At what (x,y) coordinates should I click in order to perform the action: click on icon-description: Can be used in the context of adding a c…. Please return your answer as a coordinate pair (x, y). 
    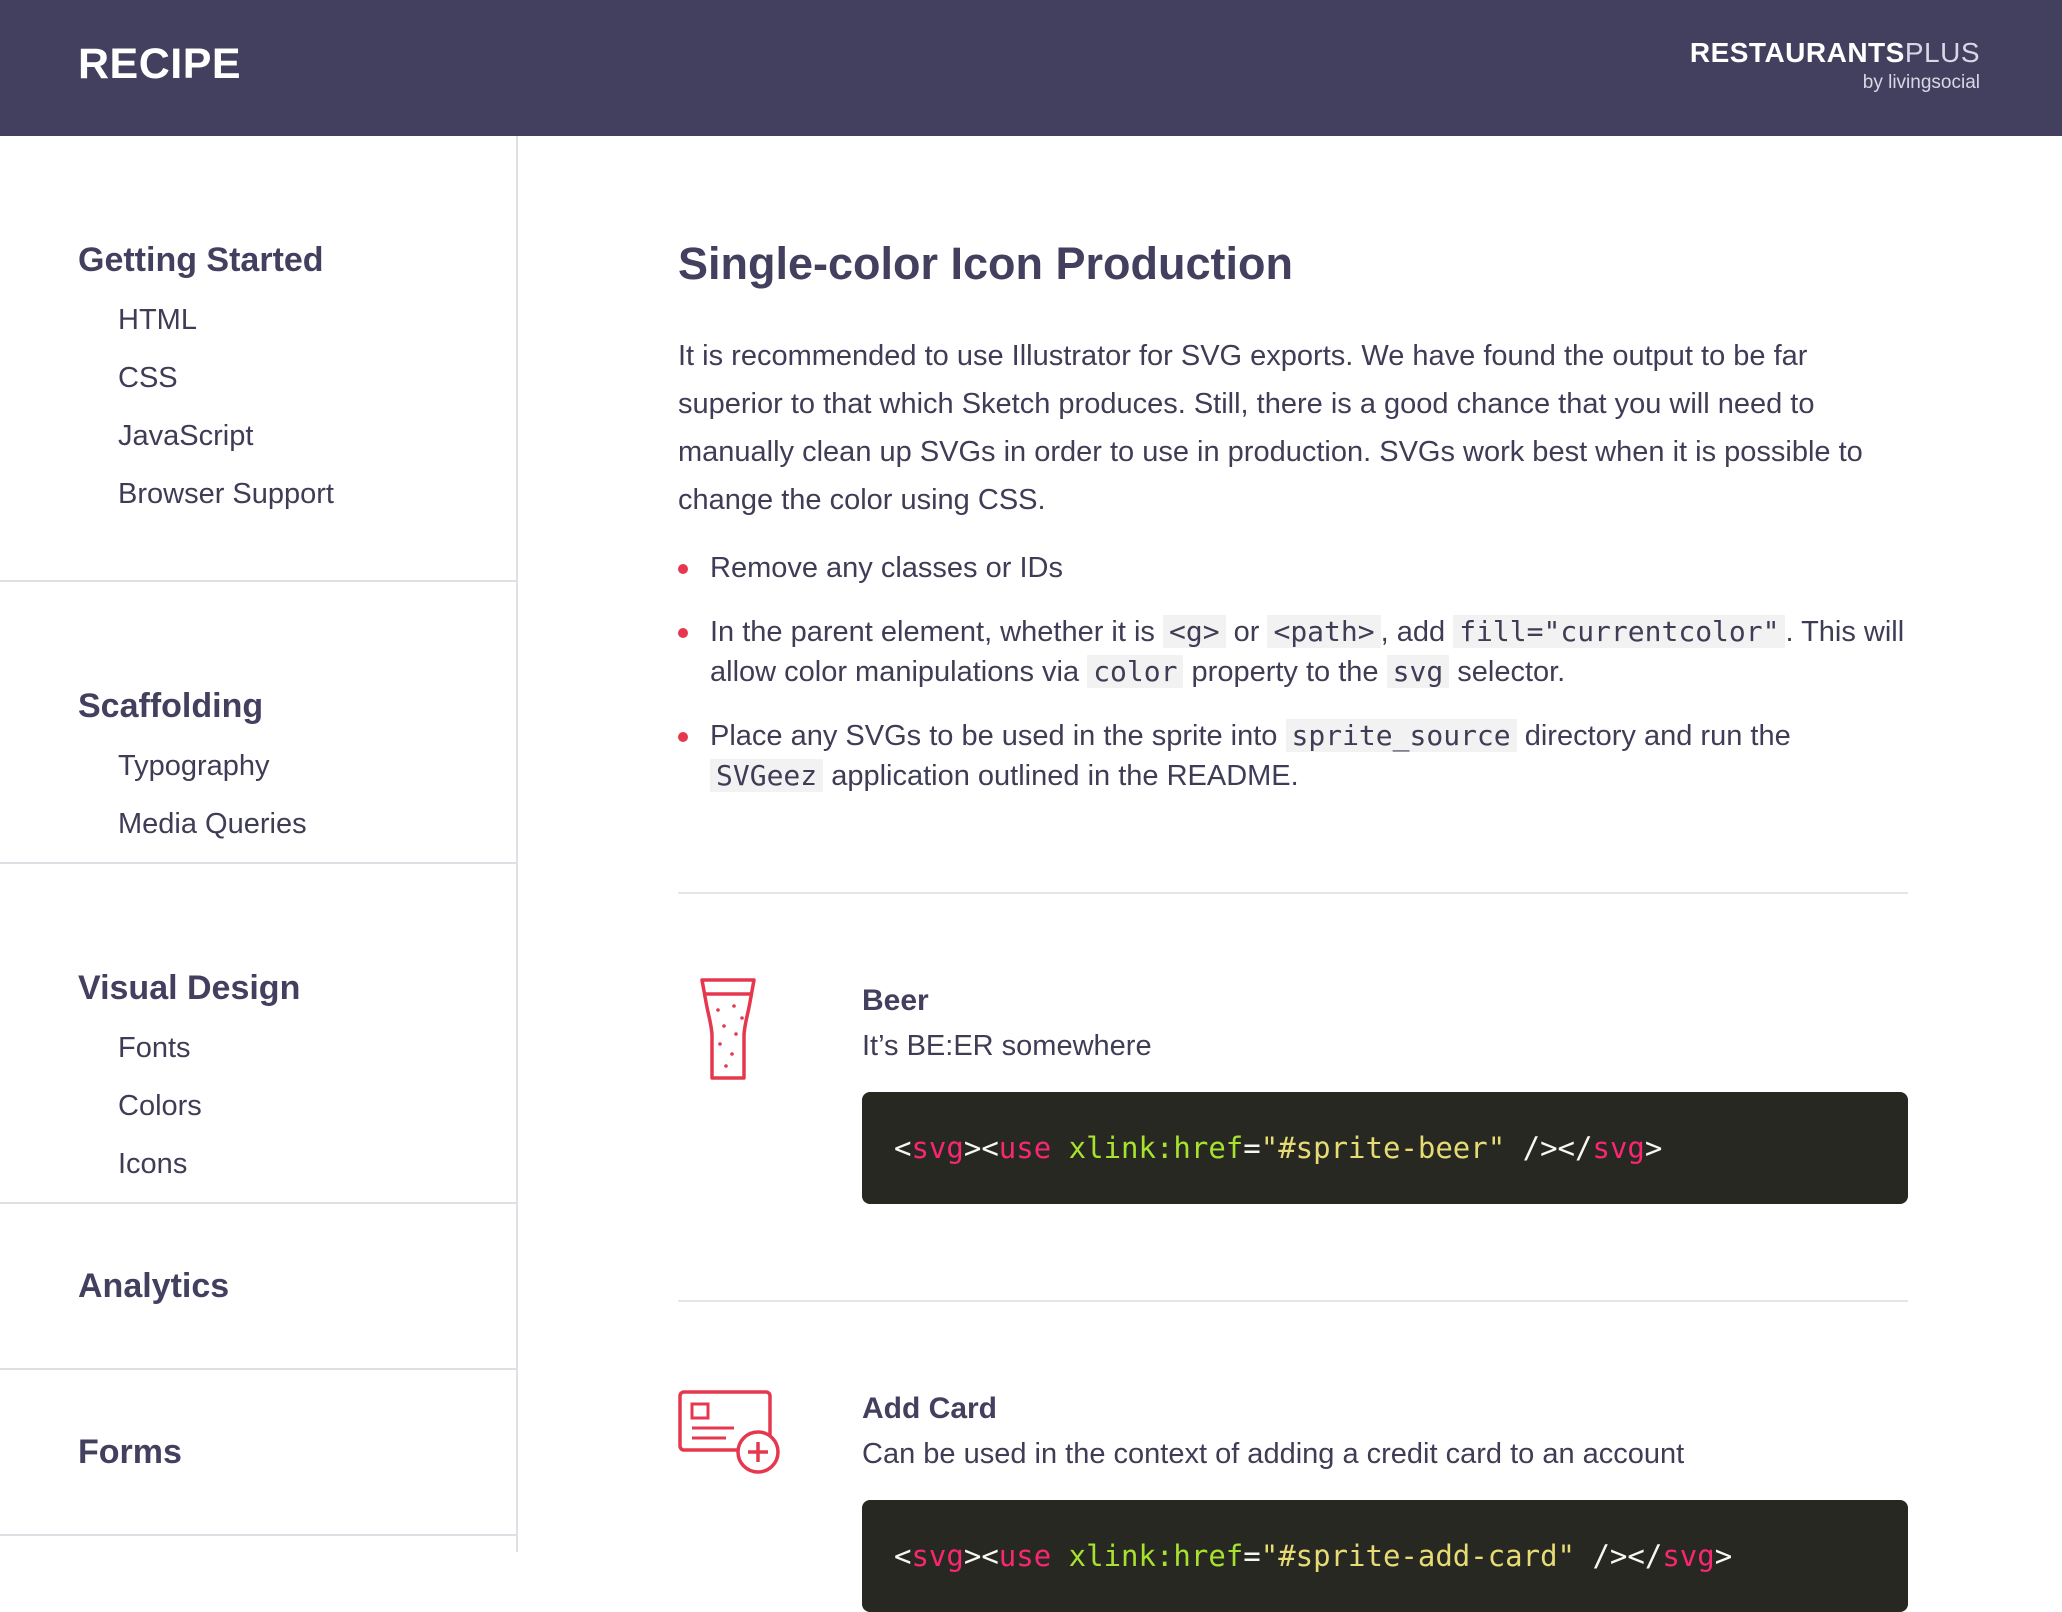
    Looking at the image, I should click on (1273, 1454).